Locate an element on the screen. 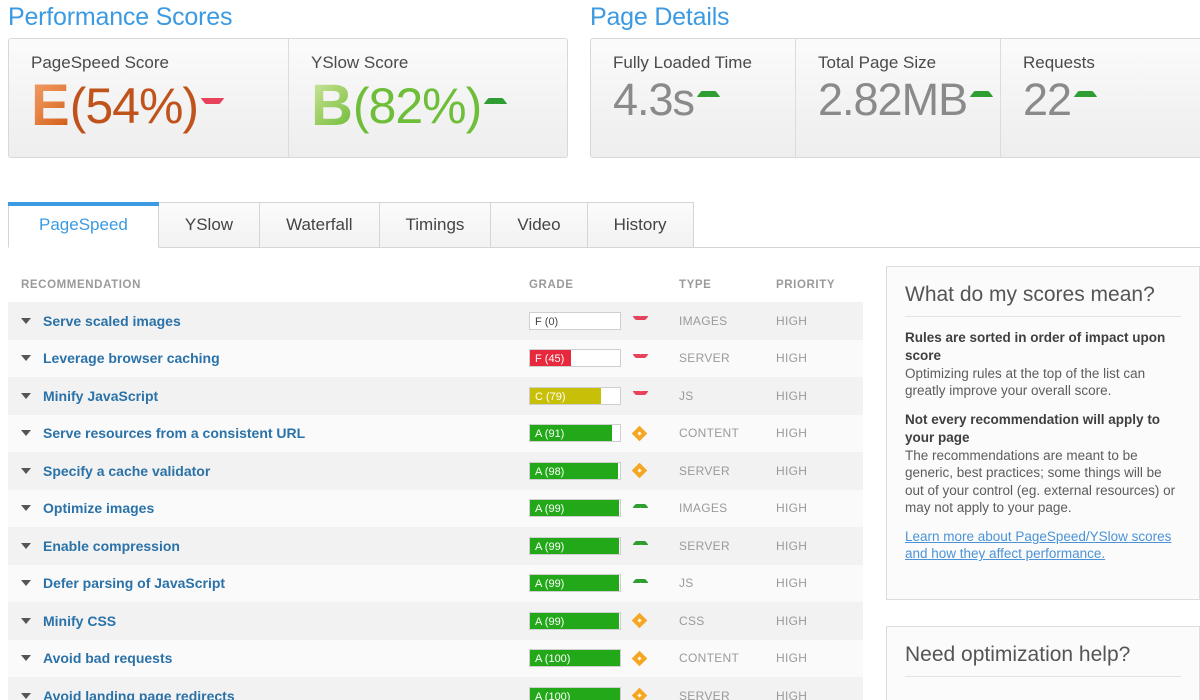  grade-bar: C (79) is located at coordinates (575, 395).